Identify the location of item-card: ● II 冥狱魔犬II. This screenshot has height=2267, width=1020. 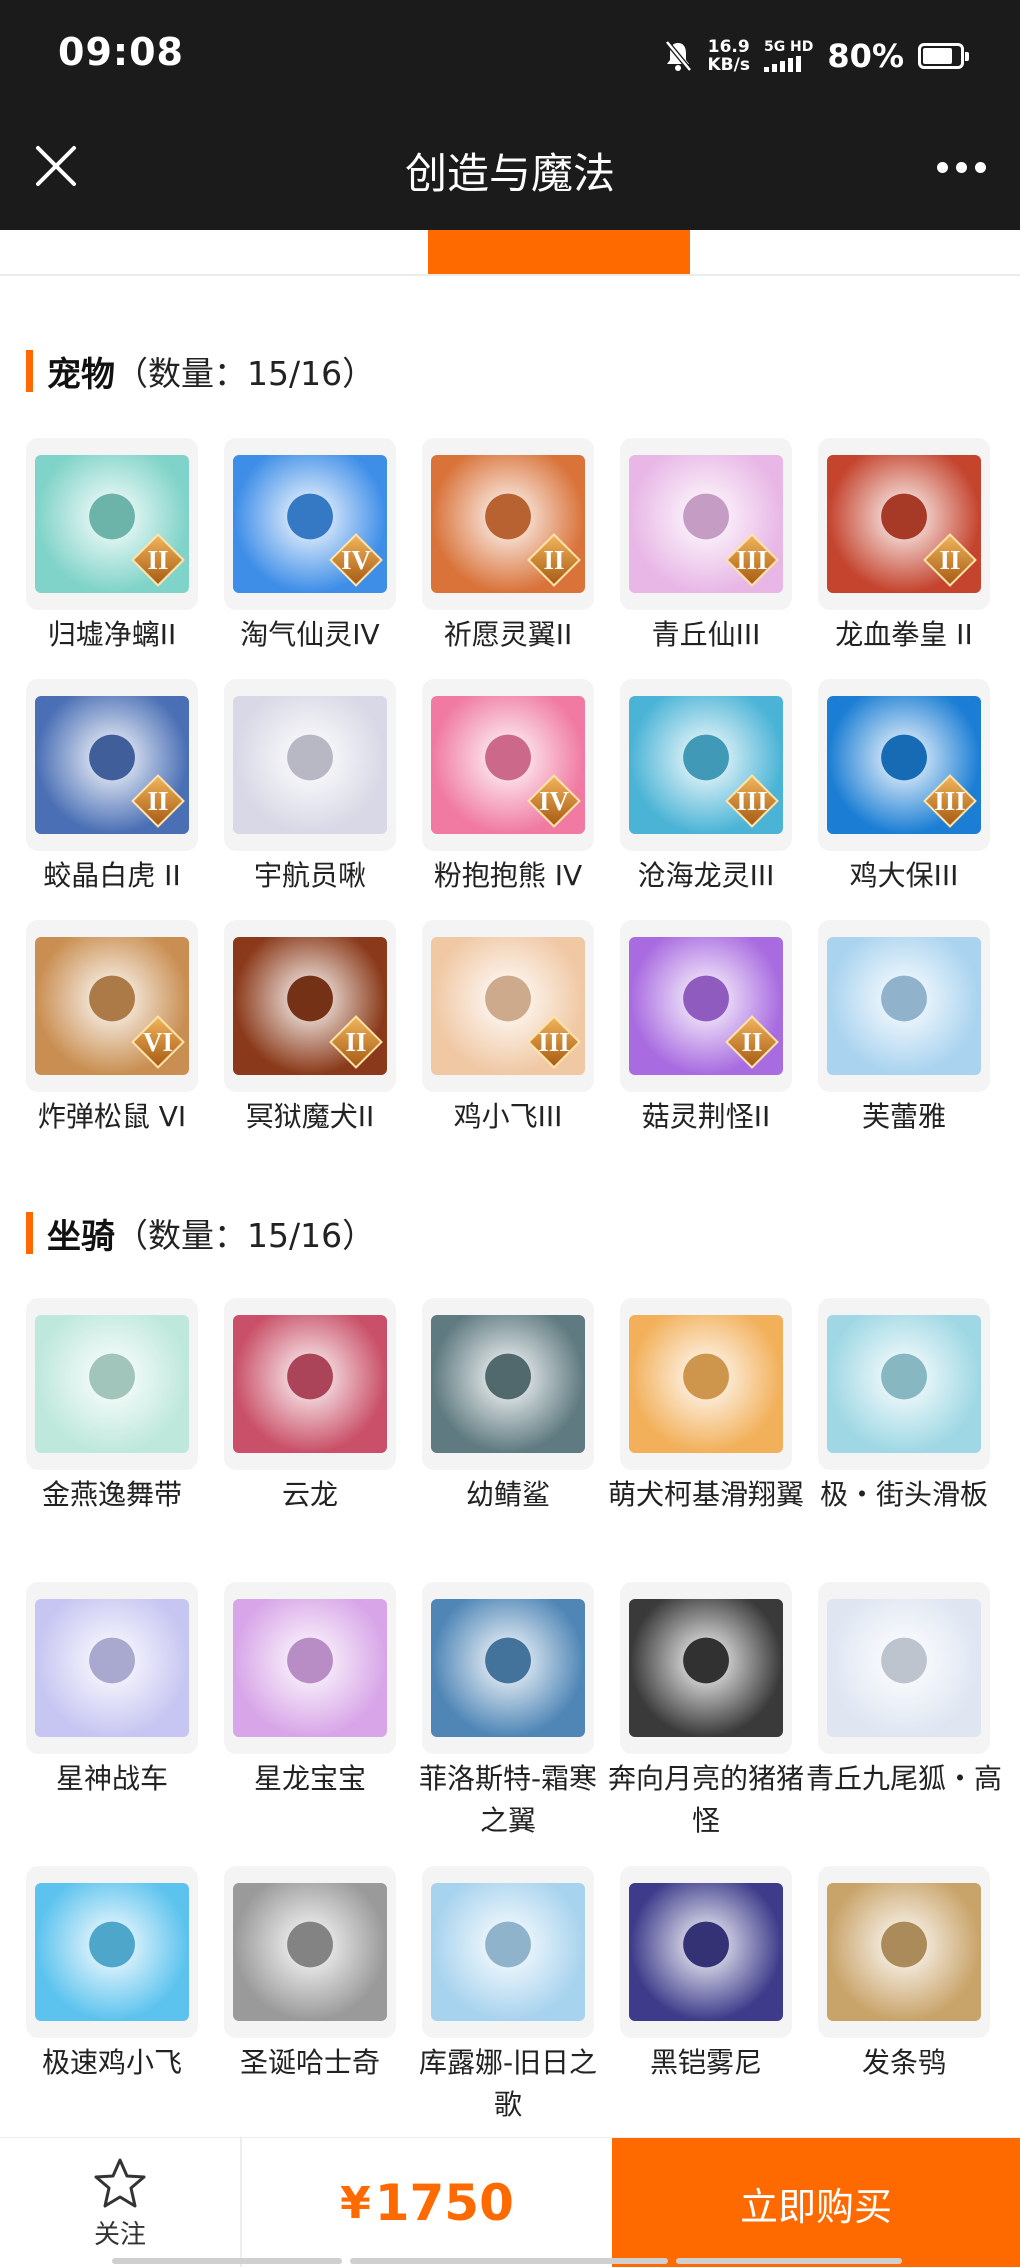
(310, 1029).